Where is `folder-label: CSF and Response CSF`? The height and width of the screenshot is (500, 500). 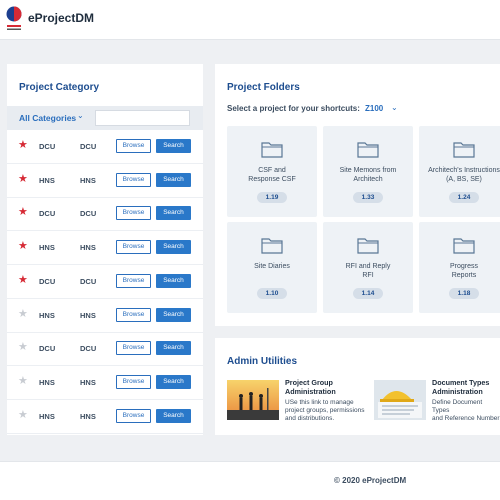 folder-label: CSF and Response CSF is located at coordinates (272, 175).